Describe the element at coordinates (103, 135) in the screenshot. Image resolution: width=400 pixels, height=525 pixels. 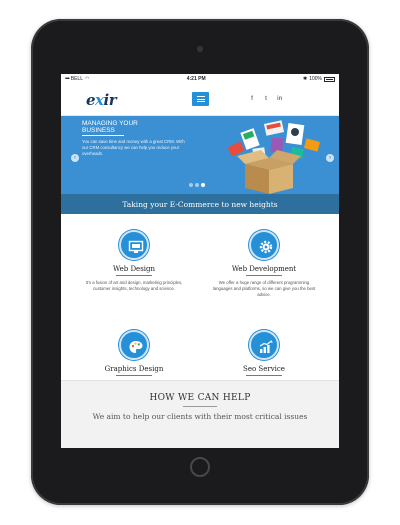
I see `hero-divider` at that location.